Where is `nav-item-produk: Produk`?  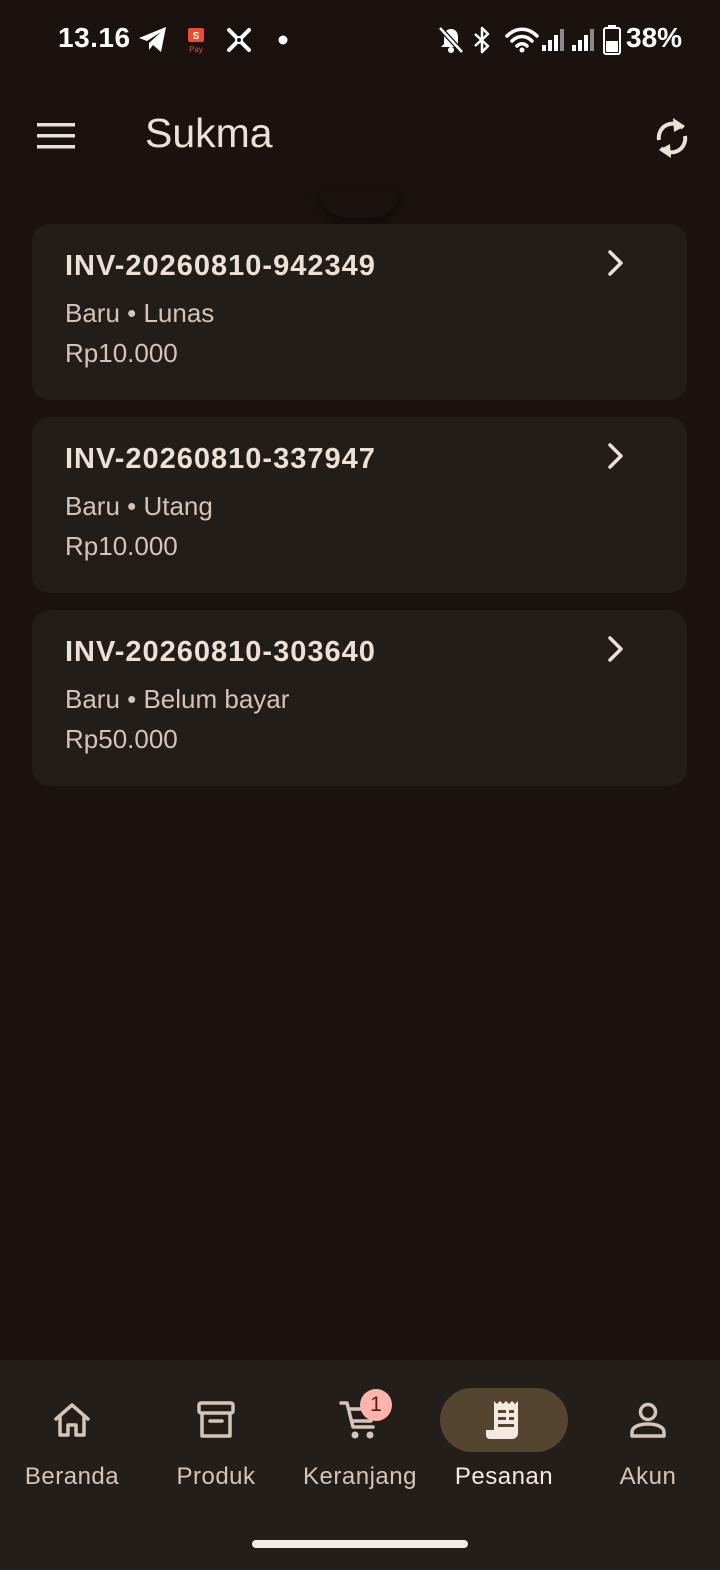 nav-item-produk: Produk is located at coordinates (216, 1435).